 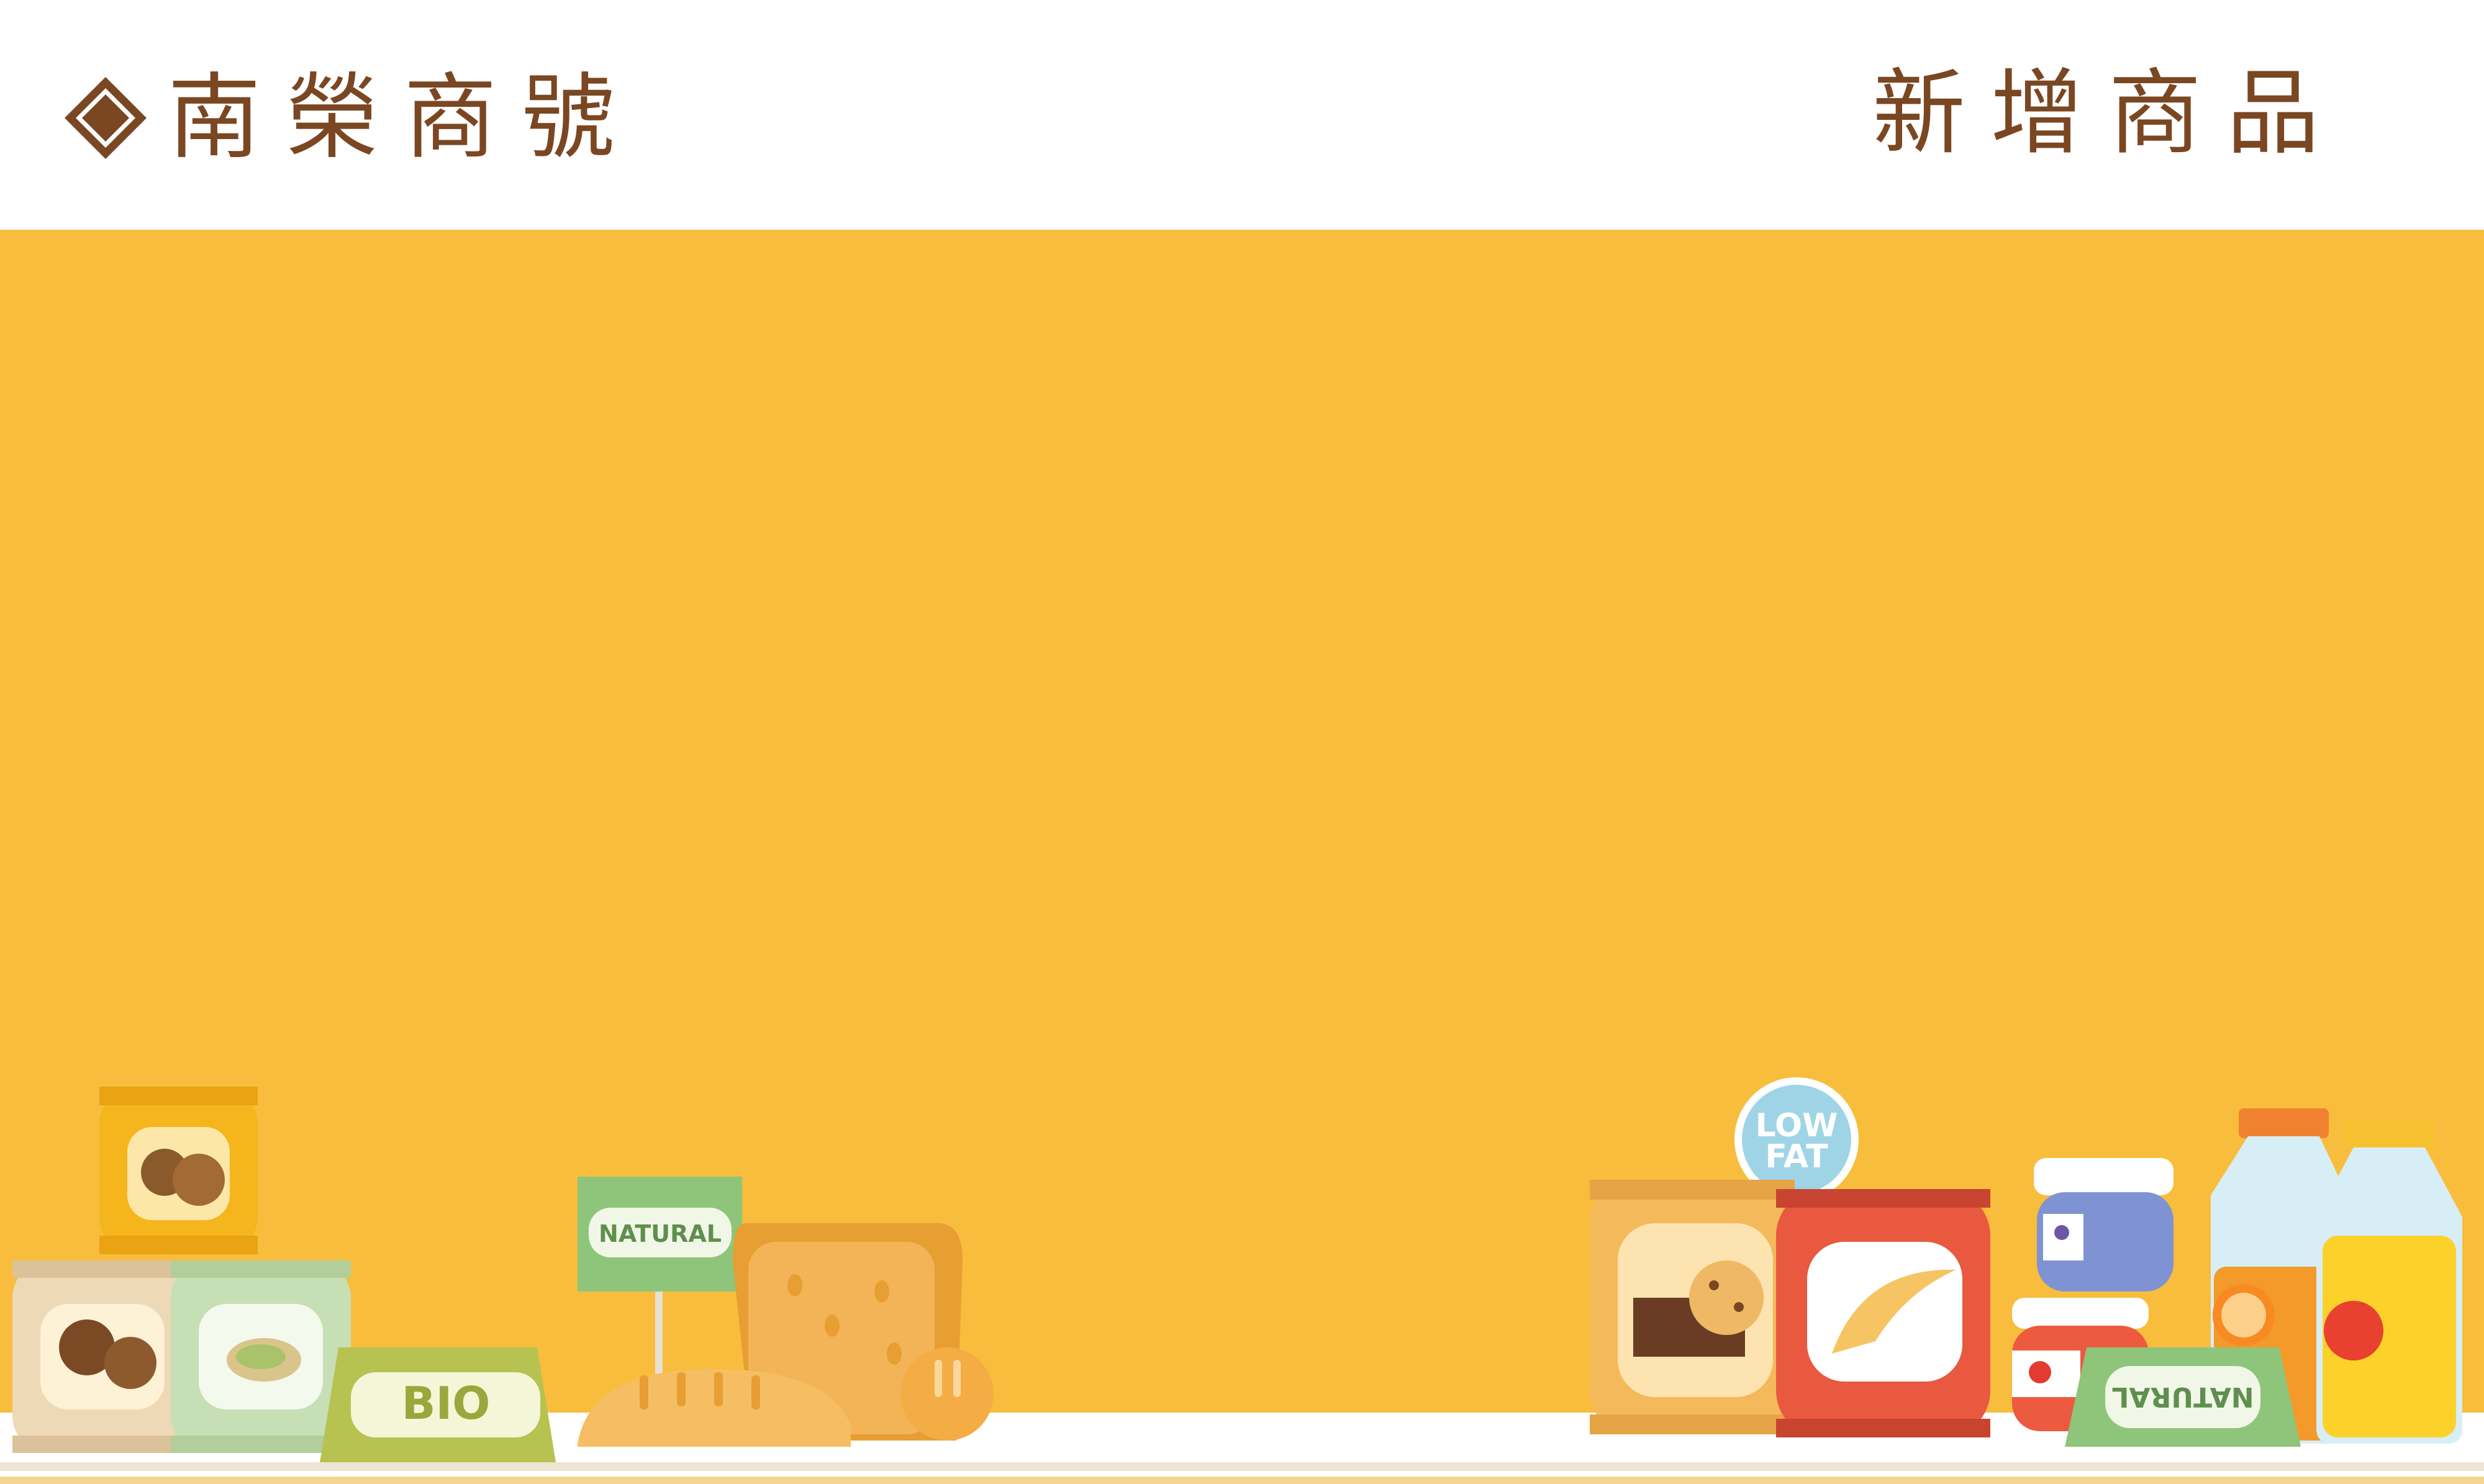 What do you see at coordinates (1883, 1313) in the screenshot?
I see `croissant-bag-icon` at bounding box center [1883, 1313].